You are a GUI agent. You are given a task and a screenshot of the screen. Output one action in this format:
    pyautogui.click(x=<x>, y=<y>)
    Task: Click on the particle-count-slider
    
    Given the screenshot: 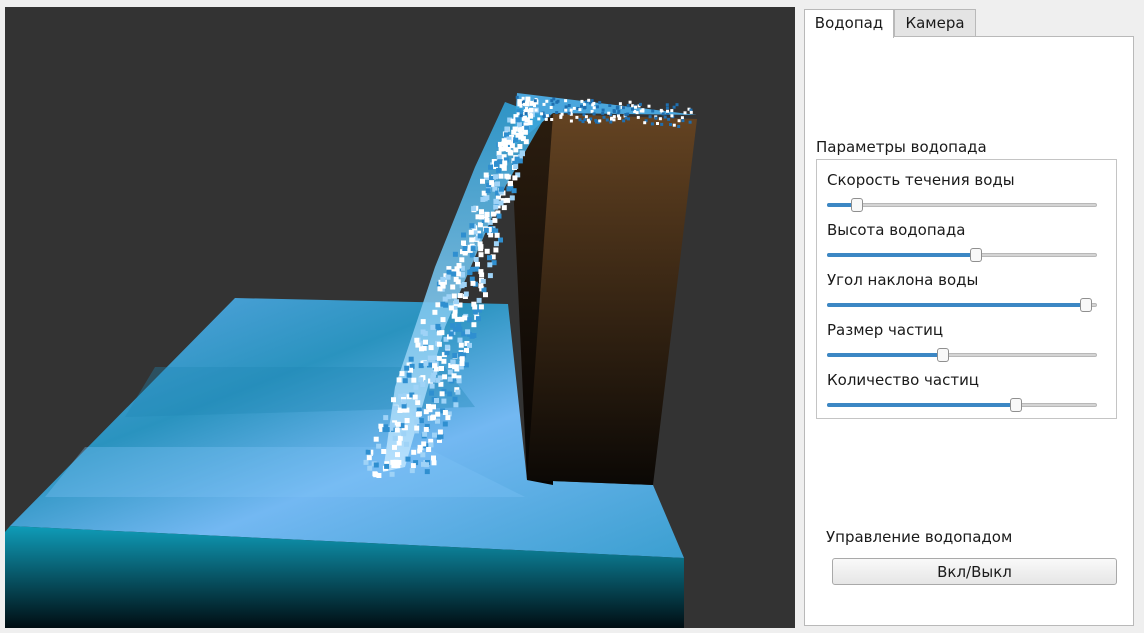 What is the action you would take?
    pyautogui.click(x=962, y=405)
    